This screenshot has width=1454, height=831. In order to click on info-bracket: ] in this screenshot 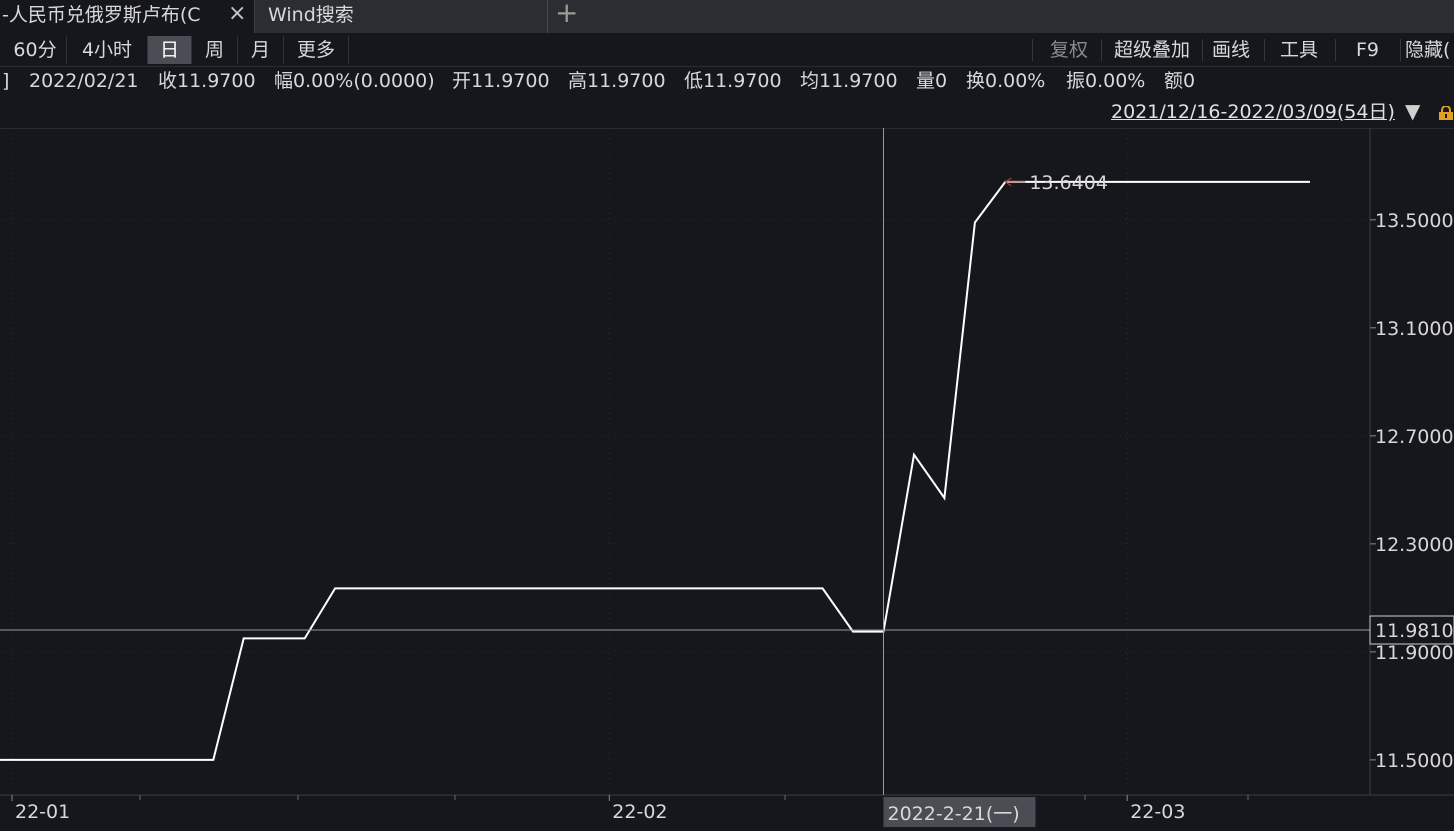, I will do `click(6, 81)`.